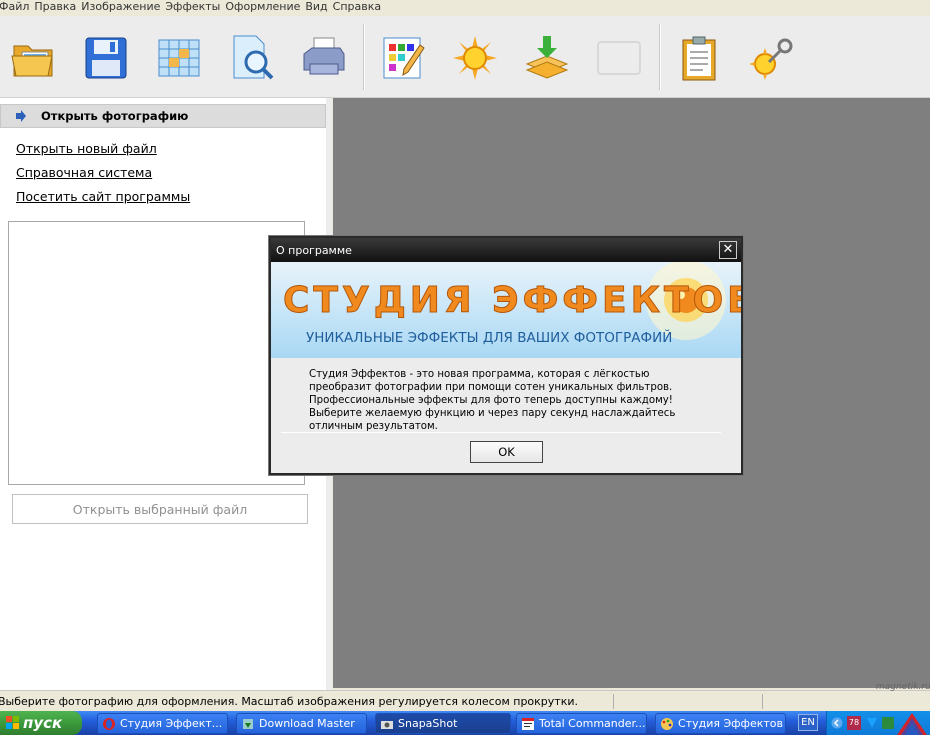 This screenshot has height=735, width=930. I want to click on clipboard-icon, so click(699, 58).